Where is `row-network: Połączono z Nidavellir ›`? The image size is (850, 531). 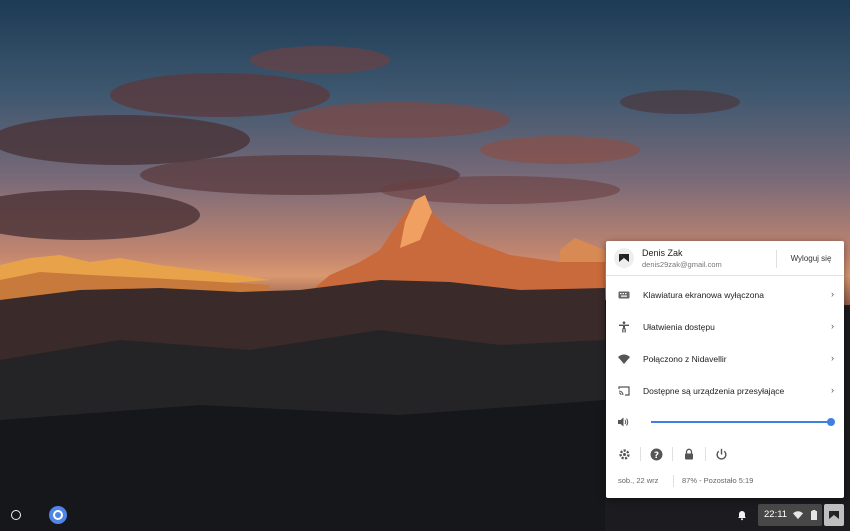 row-network: Połączono z Nidavellir › is located at coordinates (725, 359).